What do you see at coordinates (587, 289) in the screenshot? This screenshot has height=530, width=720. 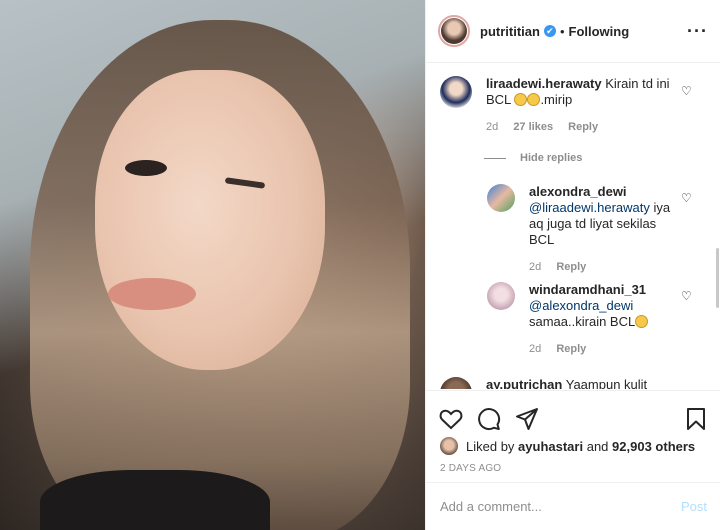 I see `reply-username: windaramdhani_31` at bounding box center [587, 289].